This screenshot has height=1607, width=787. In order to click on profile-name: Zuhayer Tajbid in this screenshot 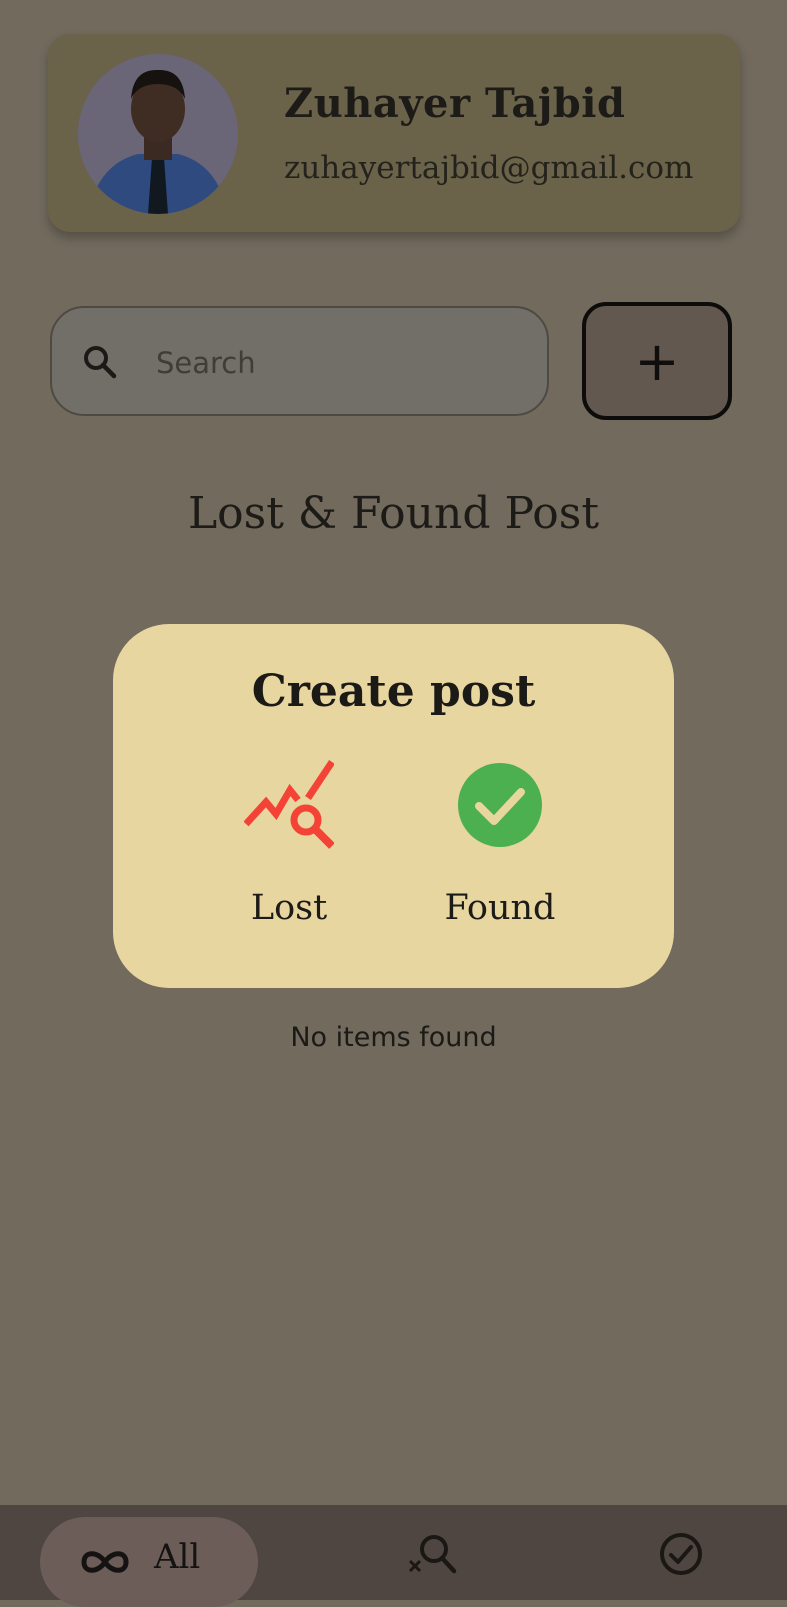, I will do `click(455, 103)`.